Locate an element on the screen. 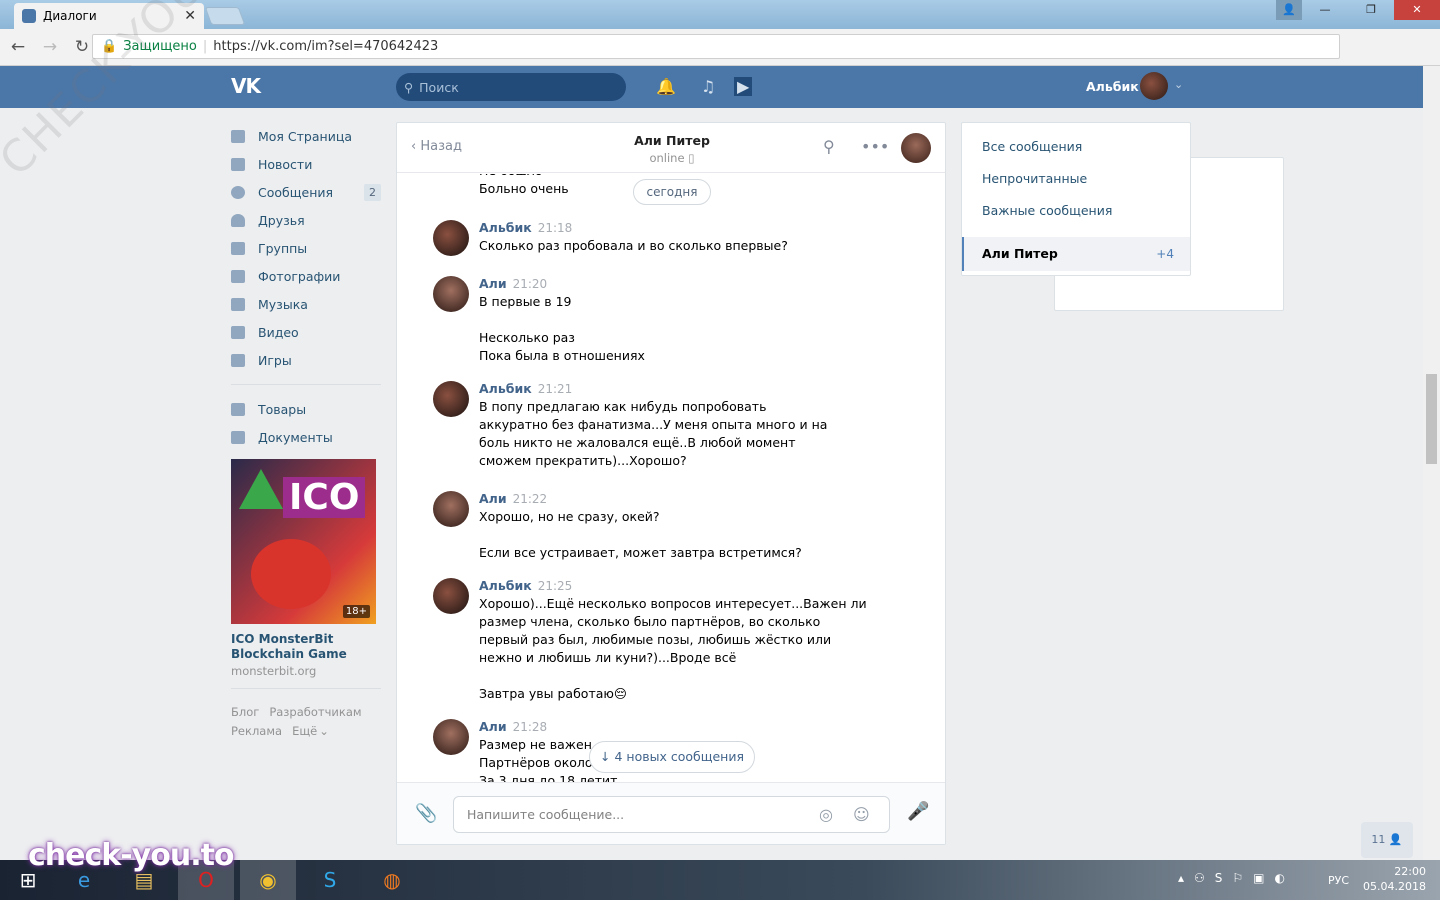 The height and width of the screenshot is (900, 1440). online-count: 11 is located at coordinates (1378, 839).